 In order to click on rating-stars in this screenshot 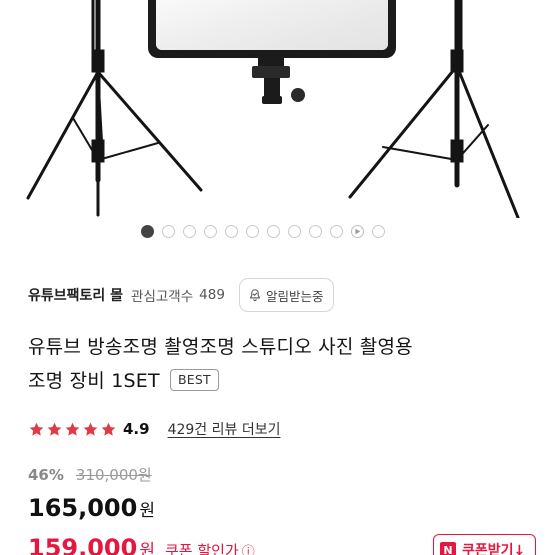, I will do `click(72, 429)`.